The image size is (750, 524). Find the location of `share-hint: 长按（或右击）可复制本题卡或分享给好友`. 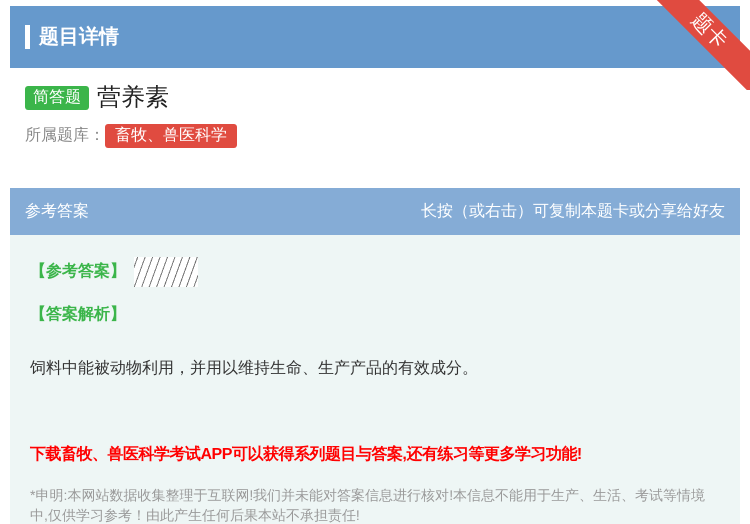

share-hint: 长按（或右击）可复制本题卡或分享给好友 is located at coordinates (573, 212).